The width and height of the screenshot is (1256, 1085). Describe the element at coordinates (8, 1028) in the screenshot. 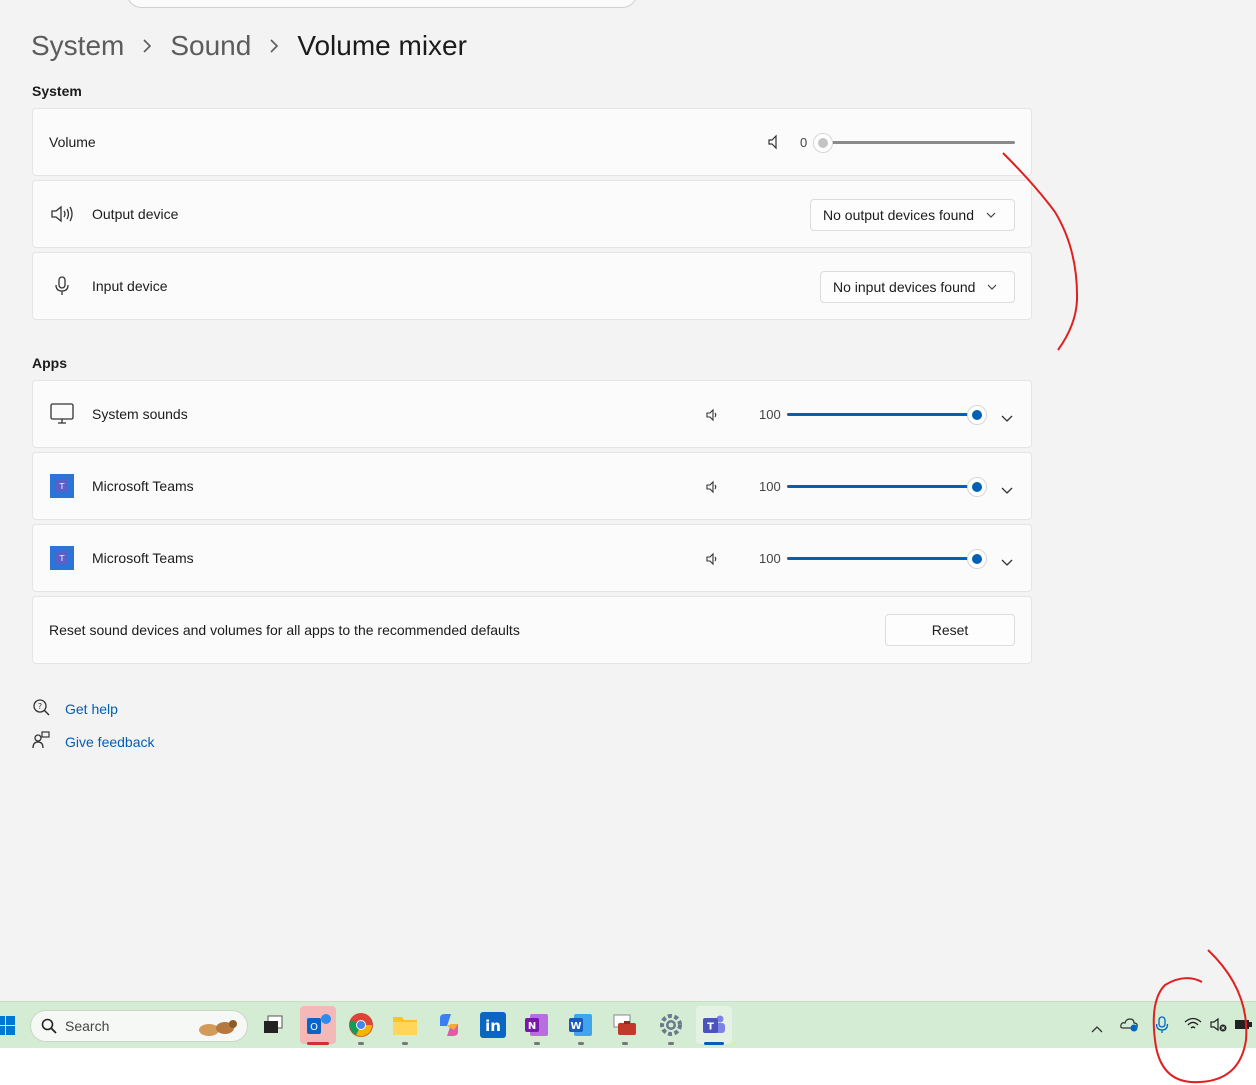

I see `windows-start-icon` at that location.